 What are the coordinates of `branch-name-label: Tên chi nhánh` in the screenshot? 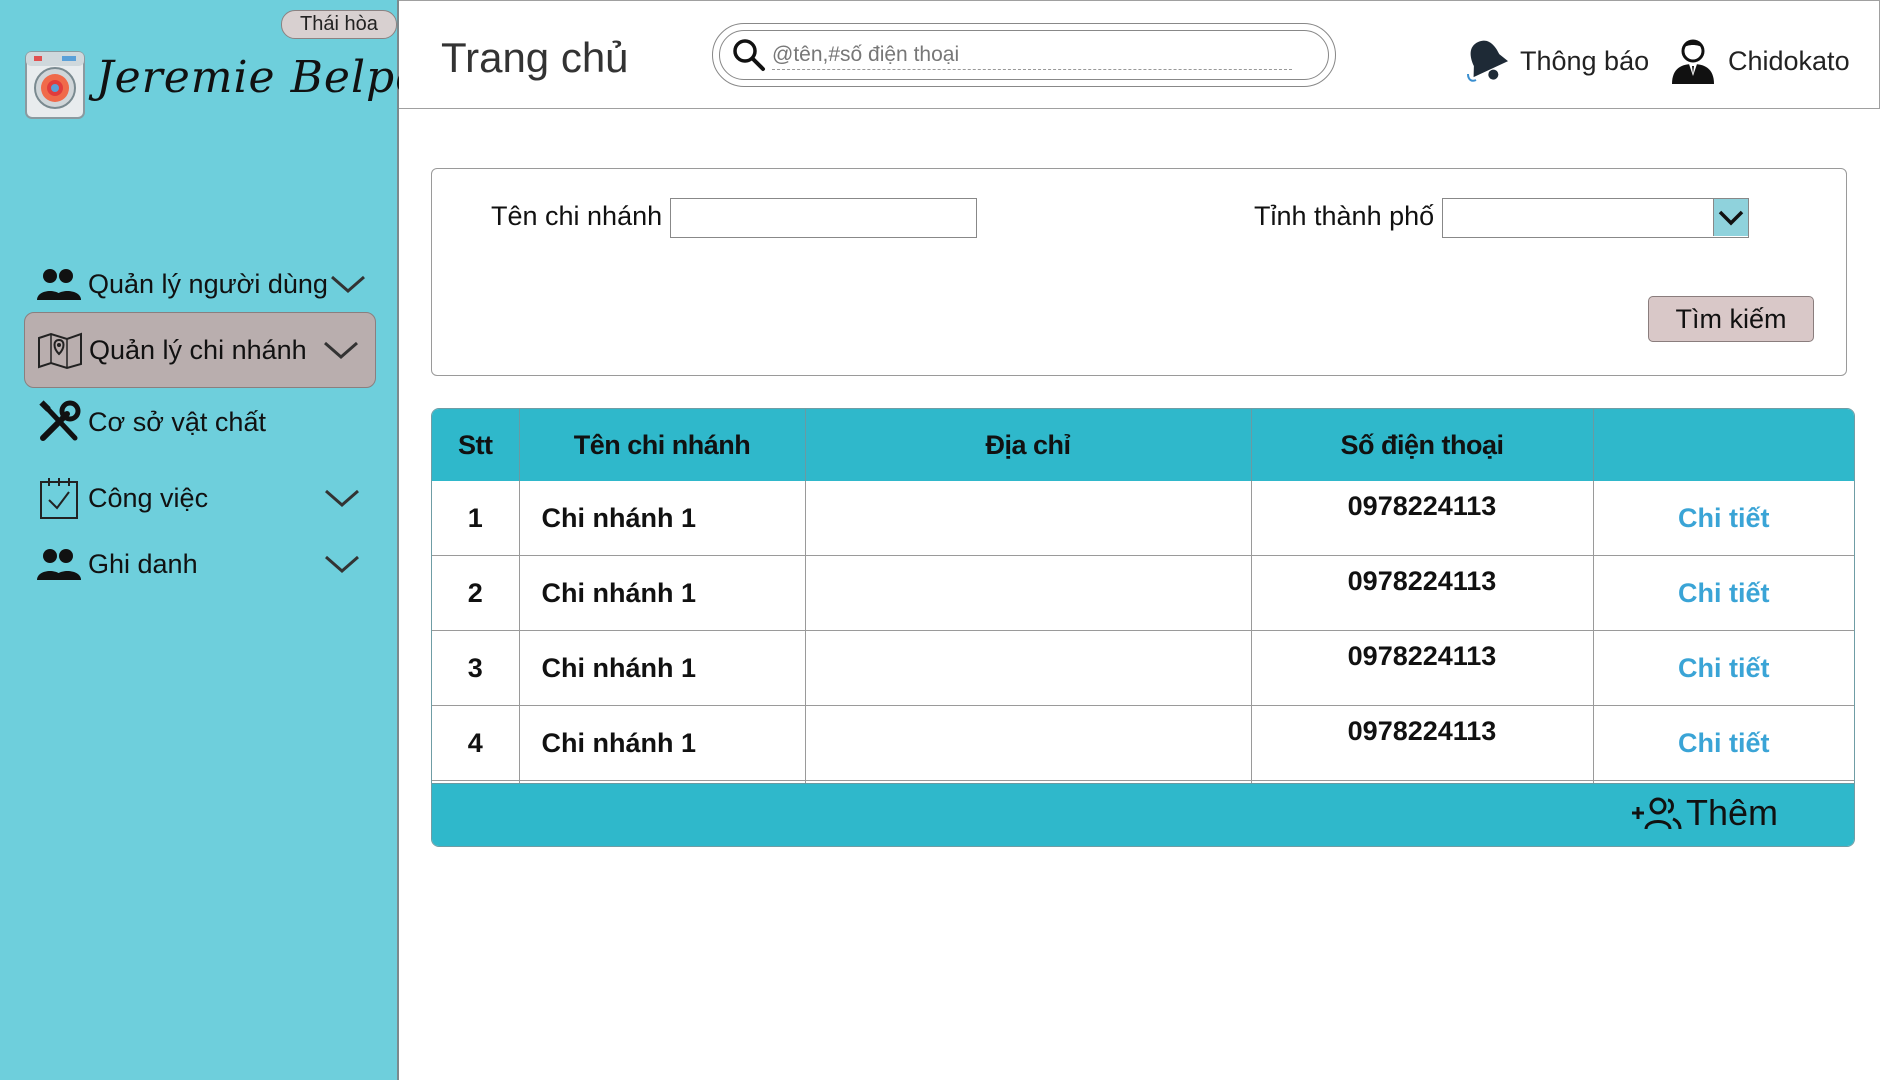 It's located at (577, 216).